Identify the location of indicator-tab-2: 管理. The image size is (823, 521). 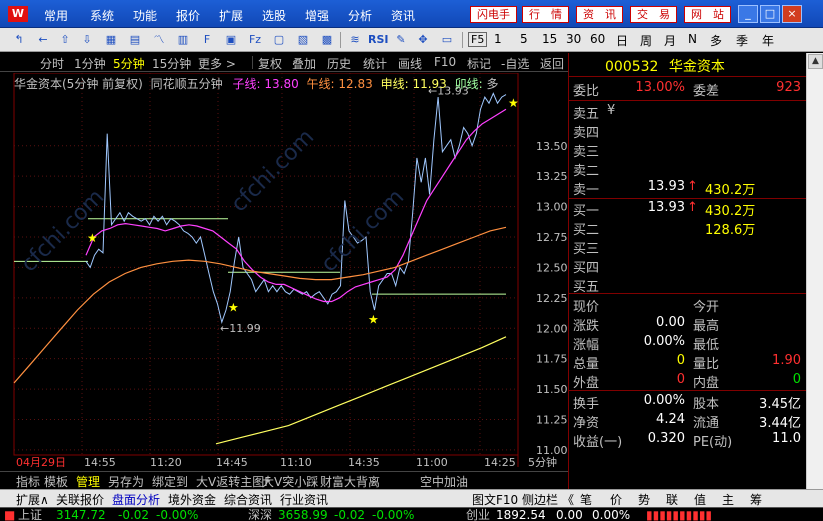
(88, 481).